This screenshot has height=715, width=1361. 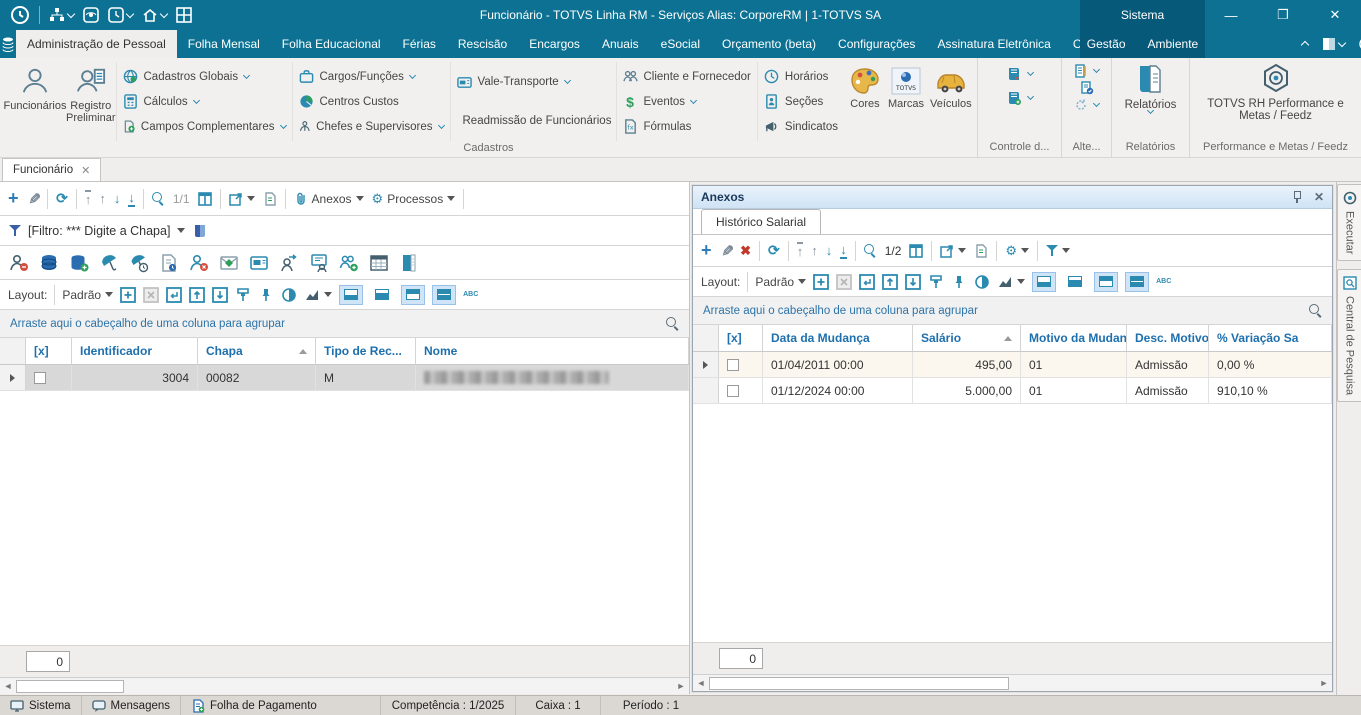 I want to click on col-identificador: Identificador, so click(x=135, y=351).